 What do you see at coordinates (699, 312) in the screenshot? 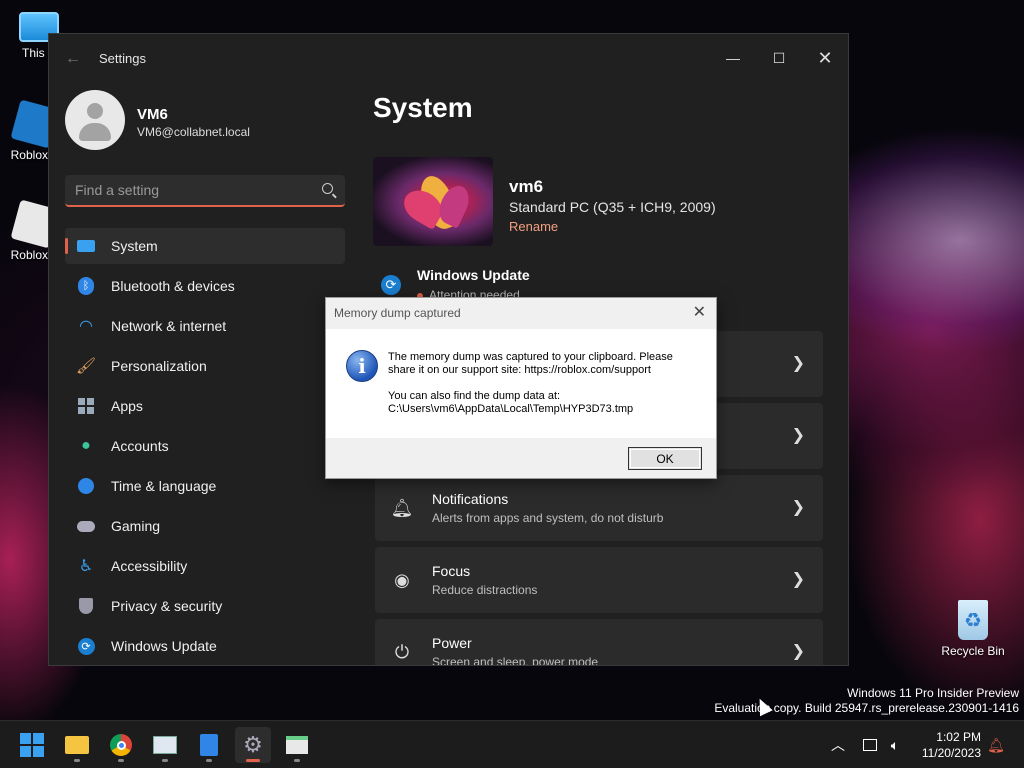
I see `dialog-close-button: ✕` at bounding box center [699, 312].